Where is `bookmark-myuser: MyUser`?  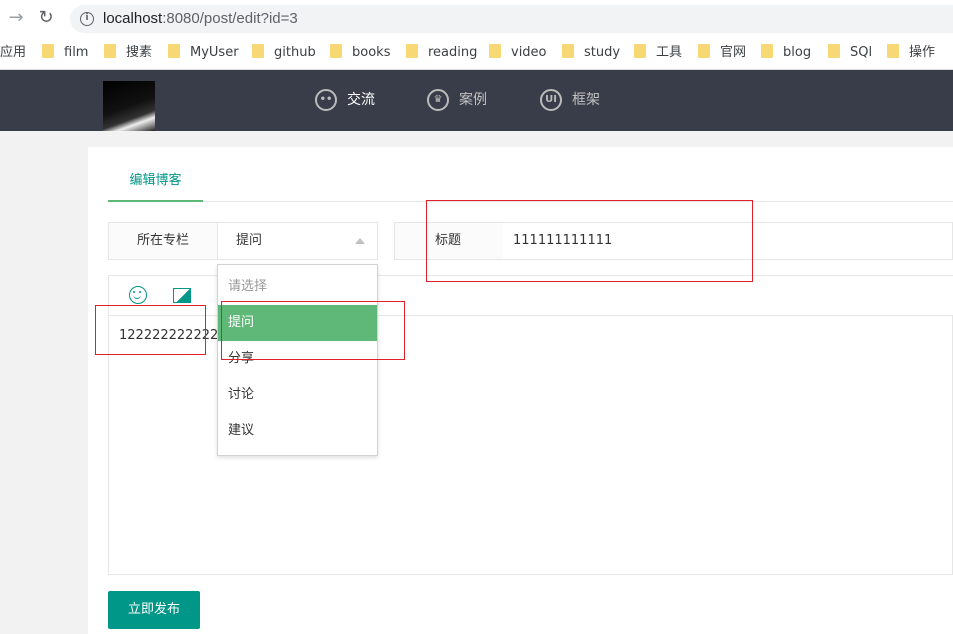 bookmark-myuser: MyUser is located at coordinates (203, 53).